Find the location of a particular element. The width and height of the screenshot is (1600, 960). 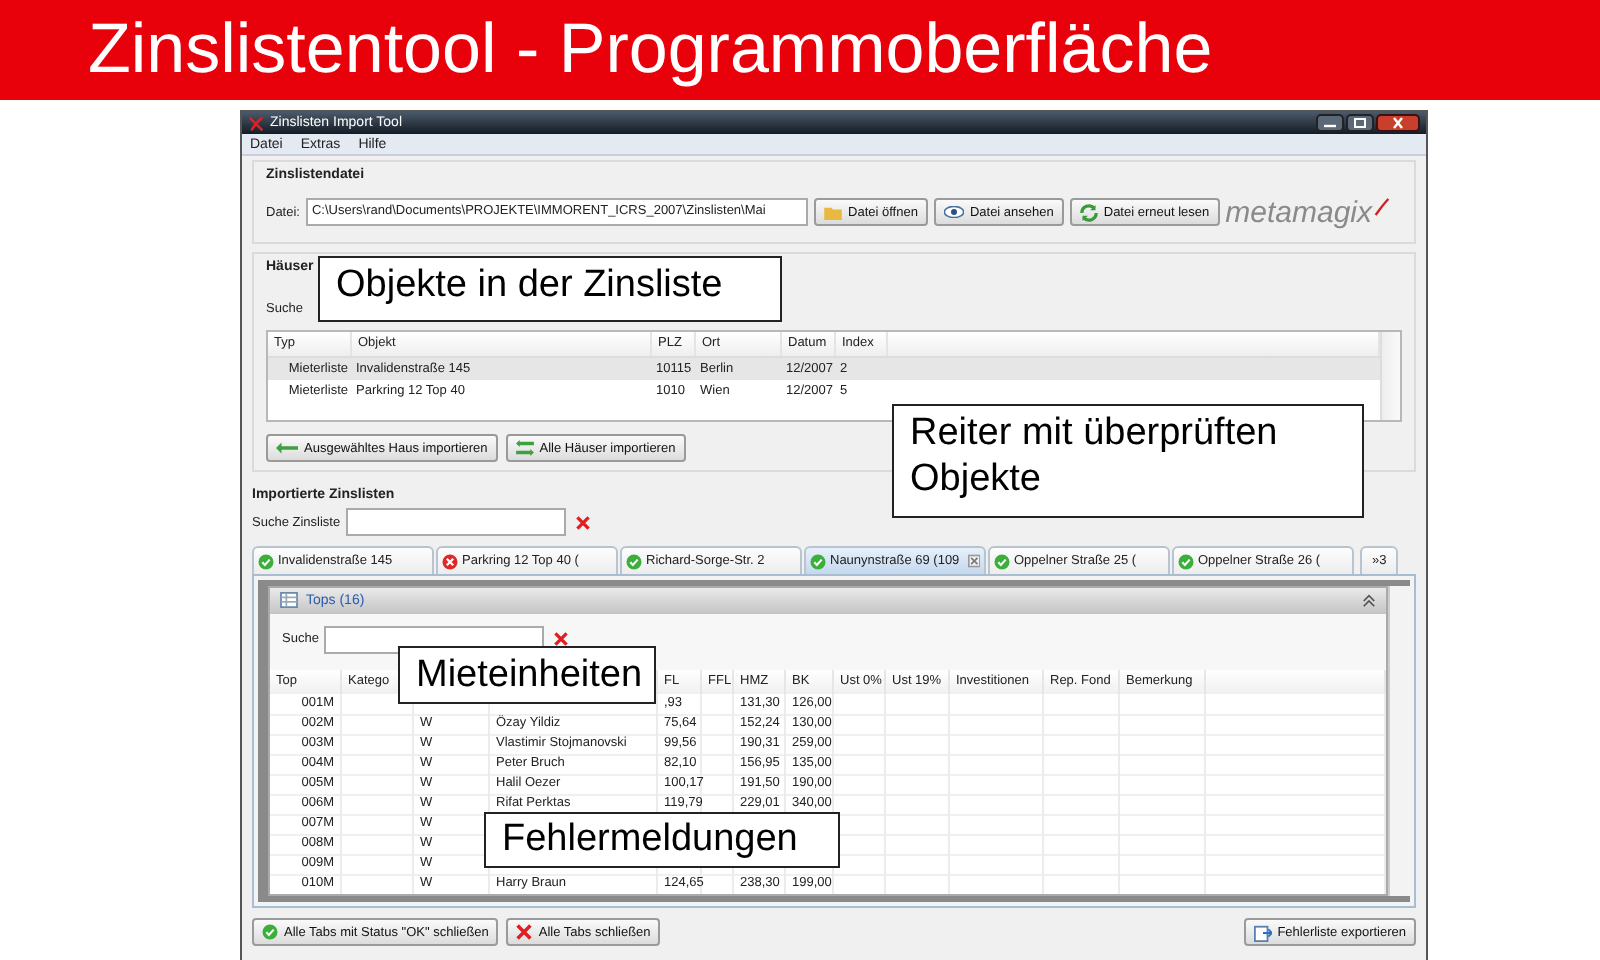

callout-tooltip: Mieteinheiten is located at coordinates (527, 675).